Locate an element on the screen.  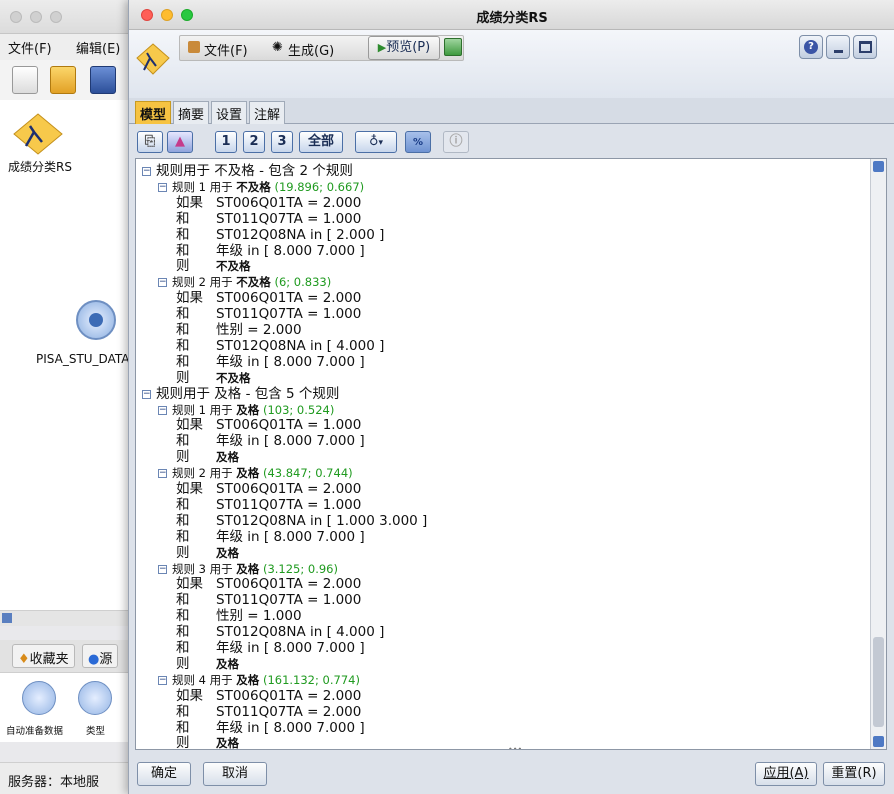
menu-edit: 编辑(E) is located at coordinates (98, 47).